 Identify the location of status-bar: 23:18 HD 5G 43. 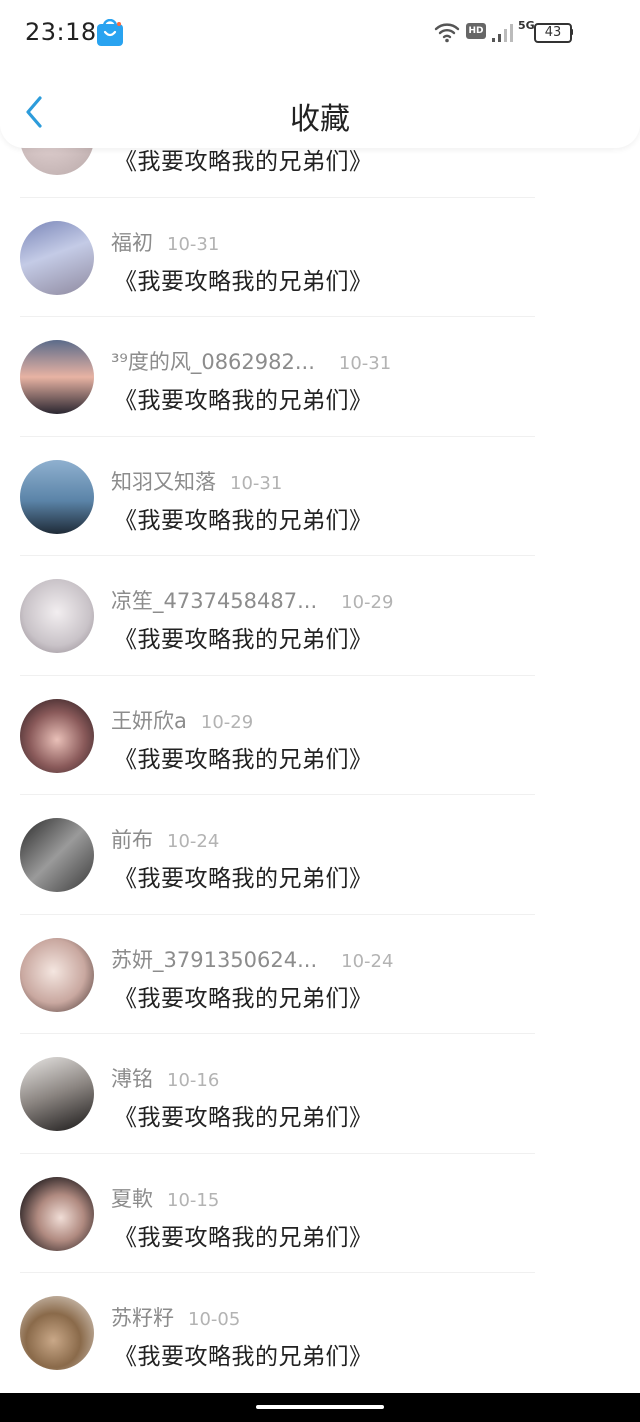
(320, 33).